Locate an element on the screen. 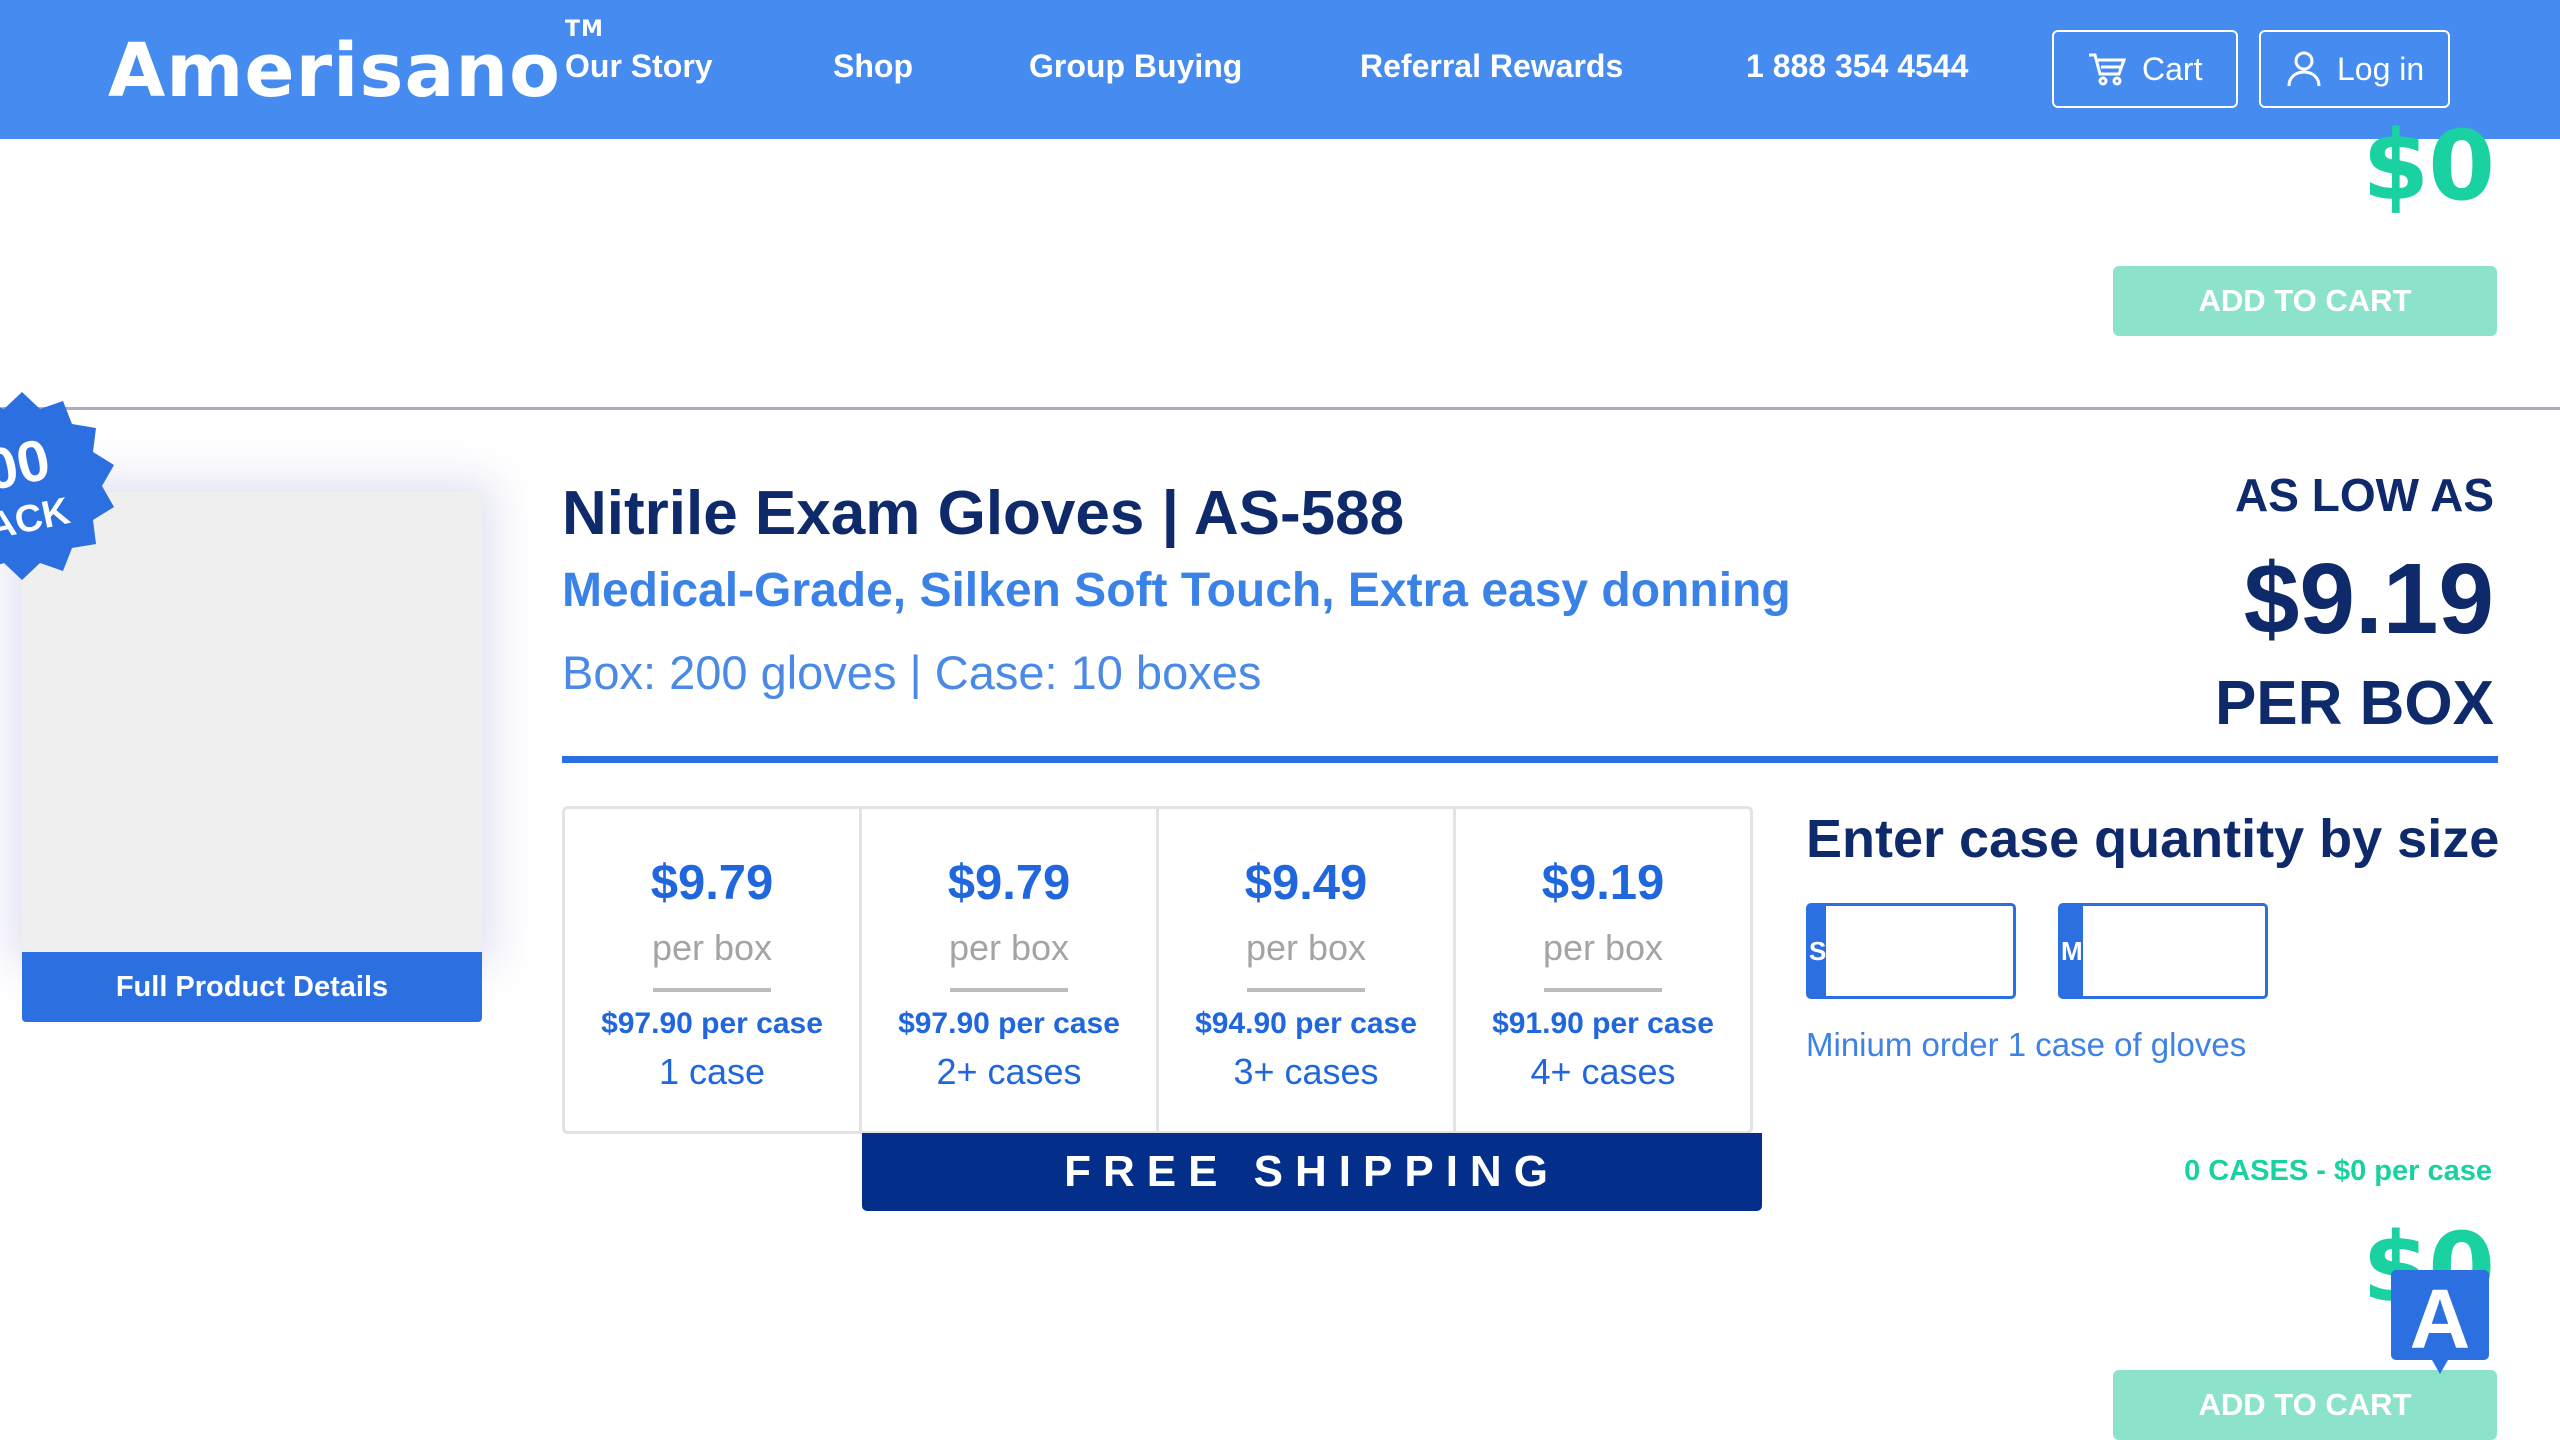 The image size is (2560, 1440). chat-assistant-icon: A is located at coordinates (2440, 1322).